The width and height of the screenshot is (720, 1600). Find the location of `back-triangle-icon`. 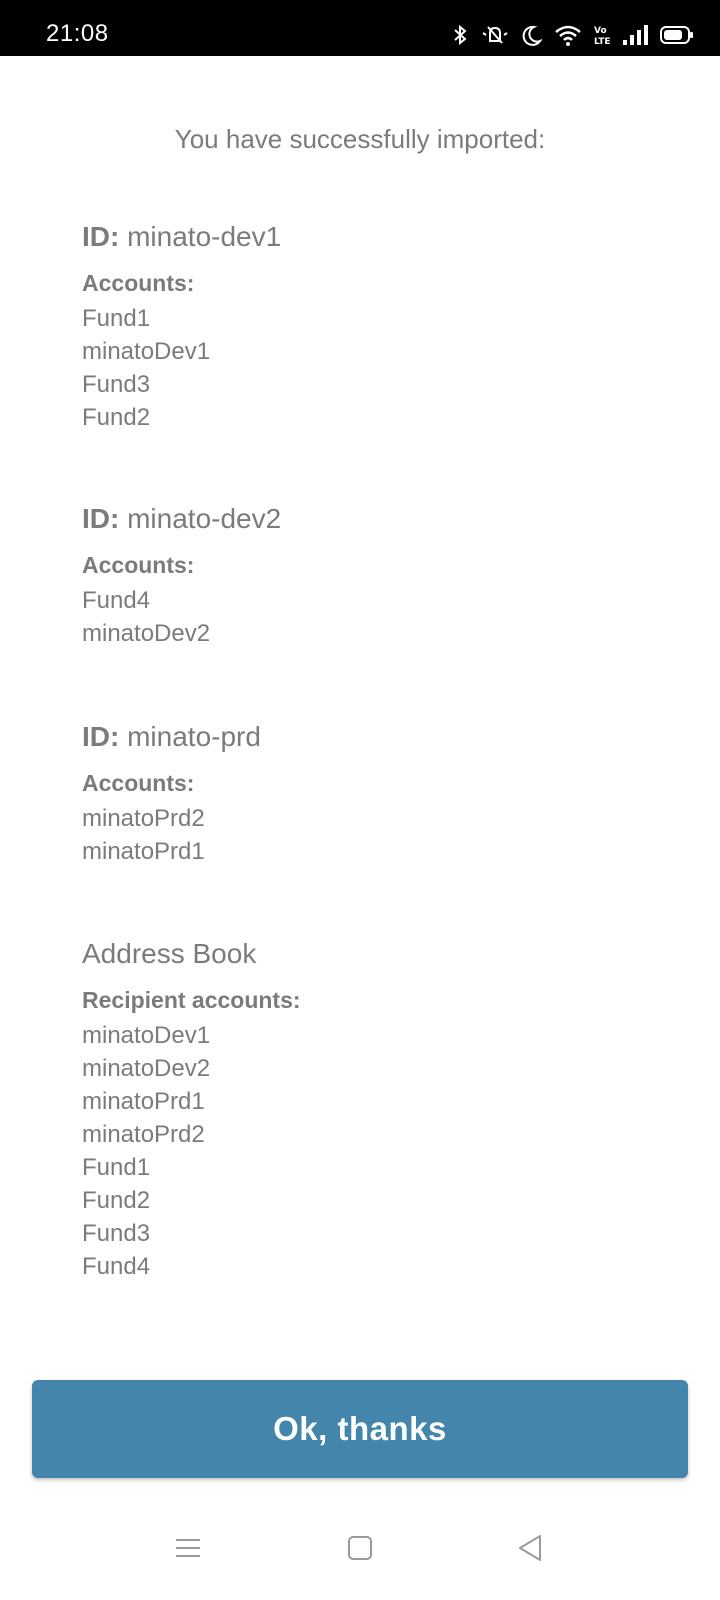

back-triangle-icon is located at coordinates (530, 1550).